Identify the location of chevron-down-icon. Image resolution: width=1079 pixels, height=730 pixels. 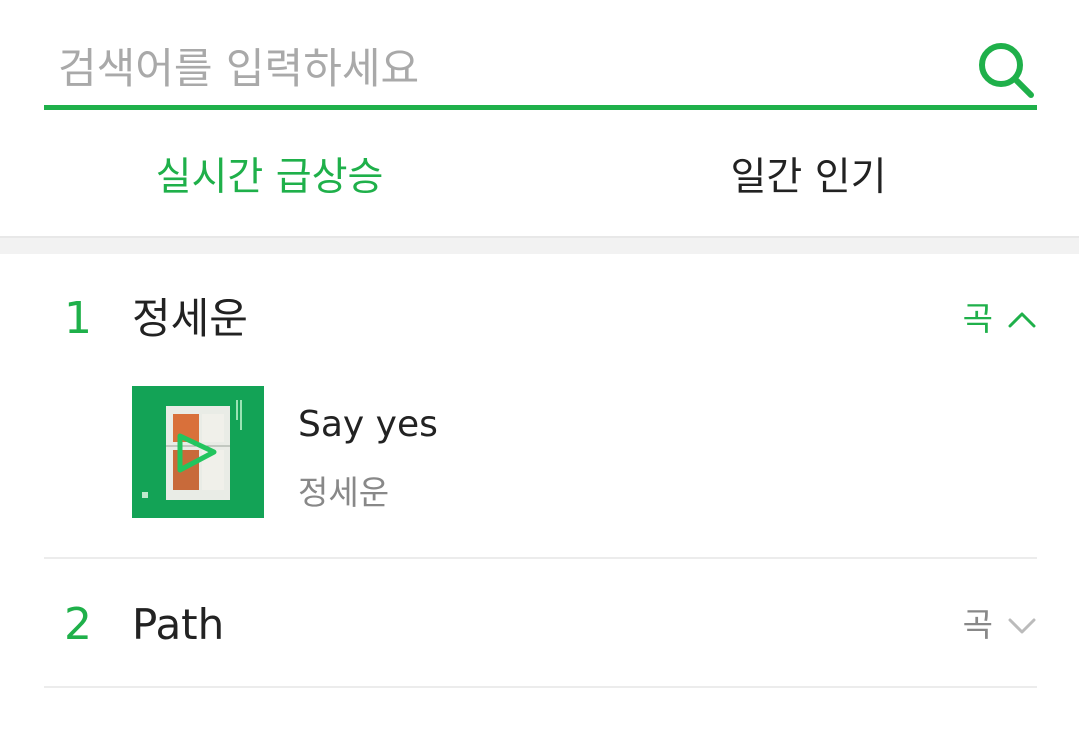
(1022, 625).